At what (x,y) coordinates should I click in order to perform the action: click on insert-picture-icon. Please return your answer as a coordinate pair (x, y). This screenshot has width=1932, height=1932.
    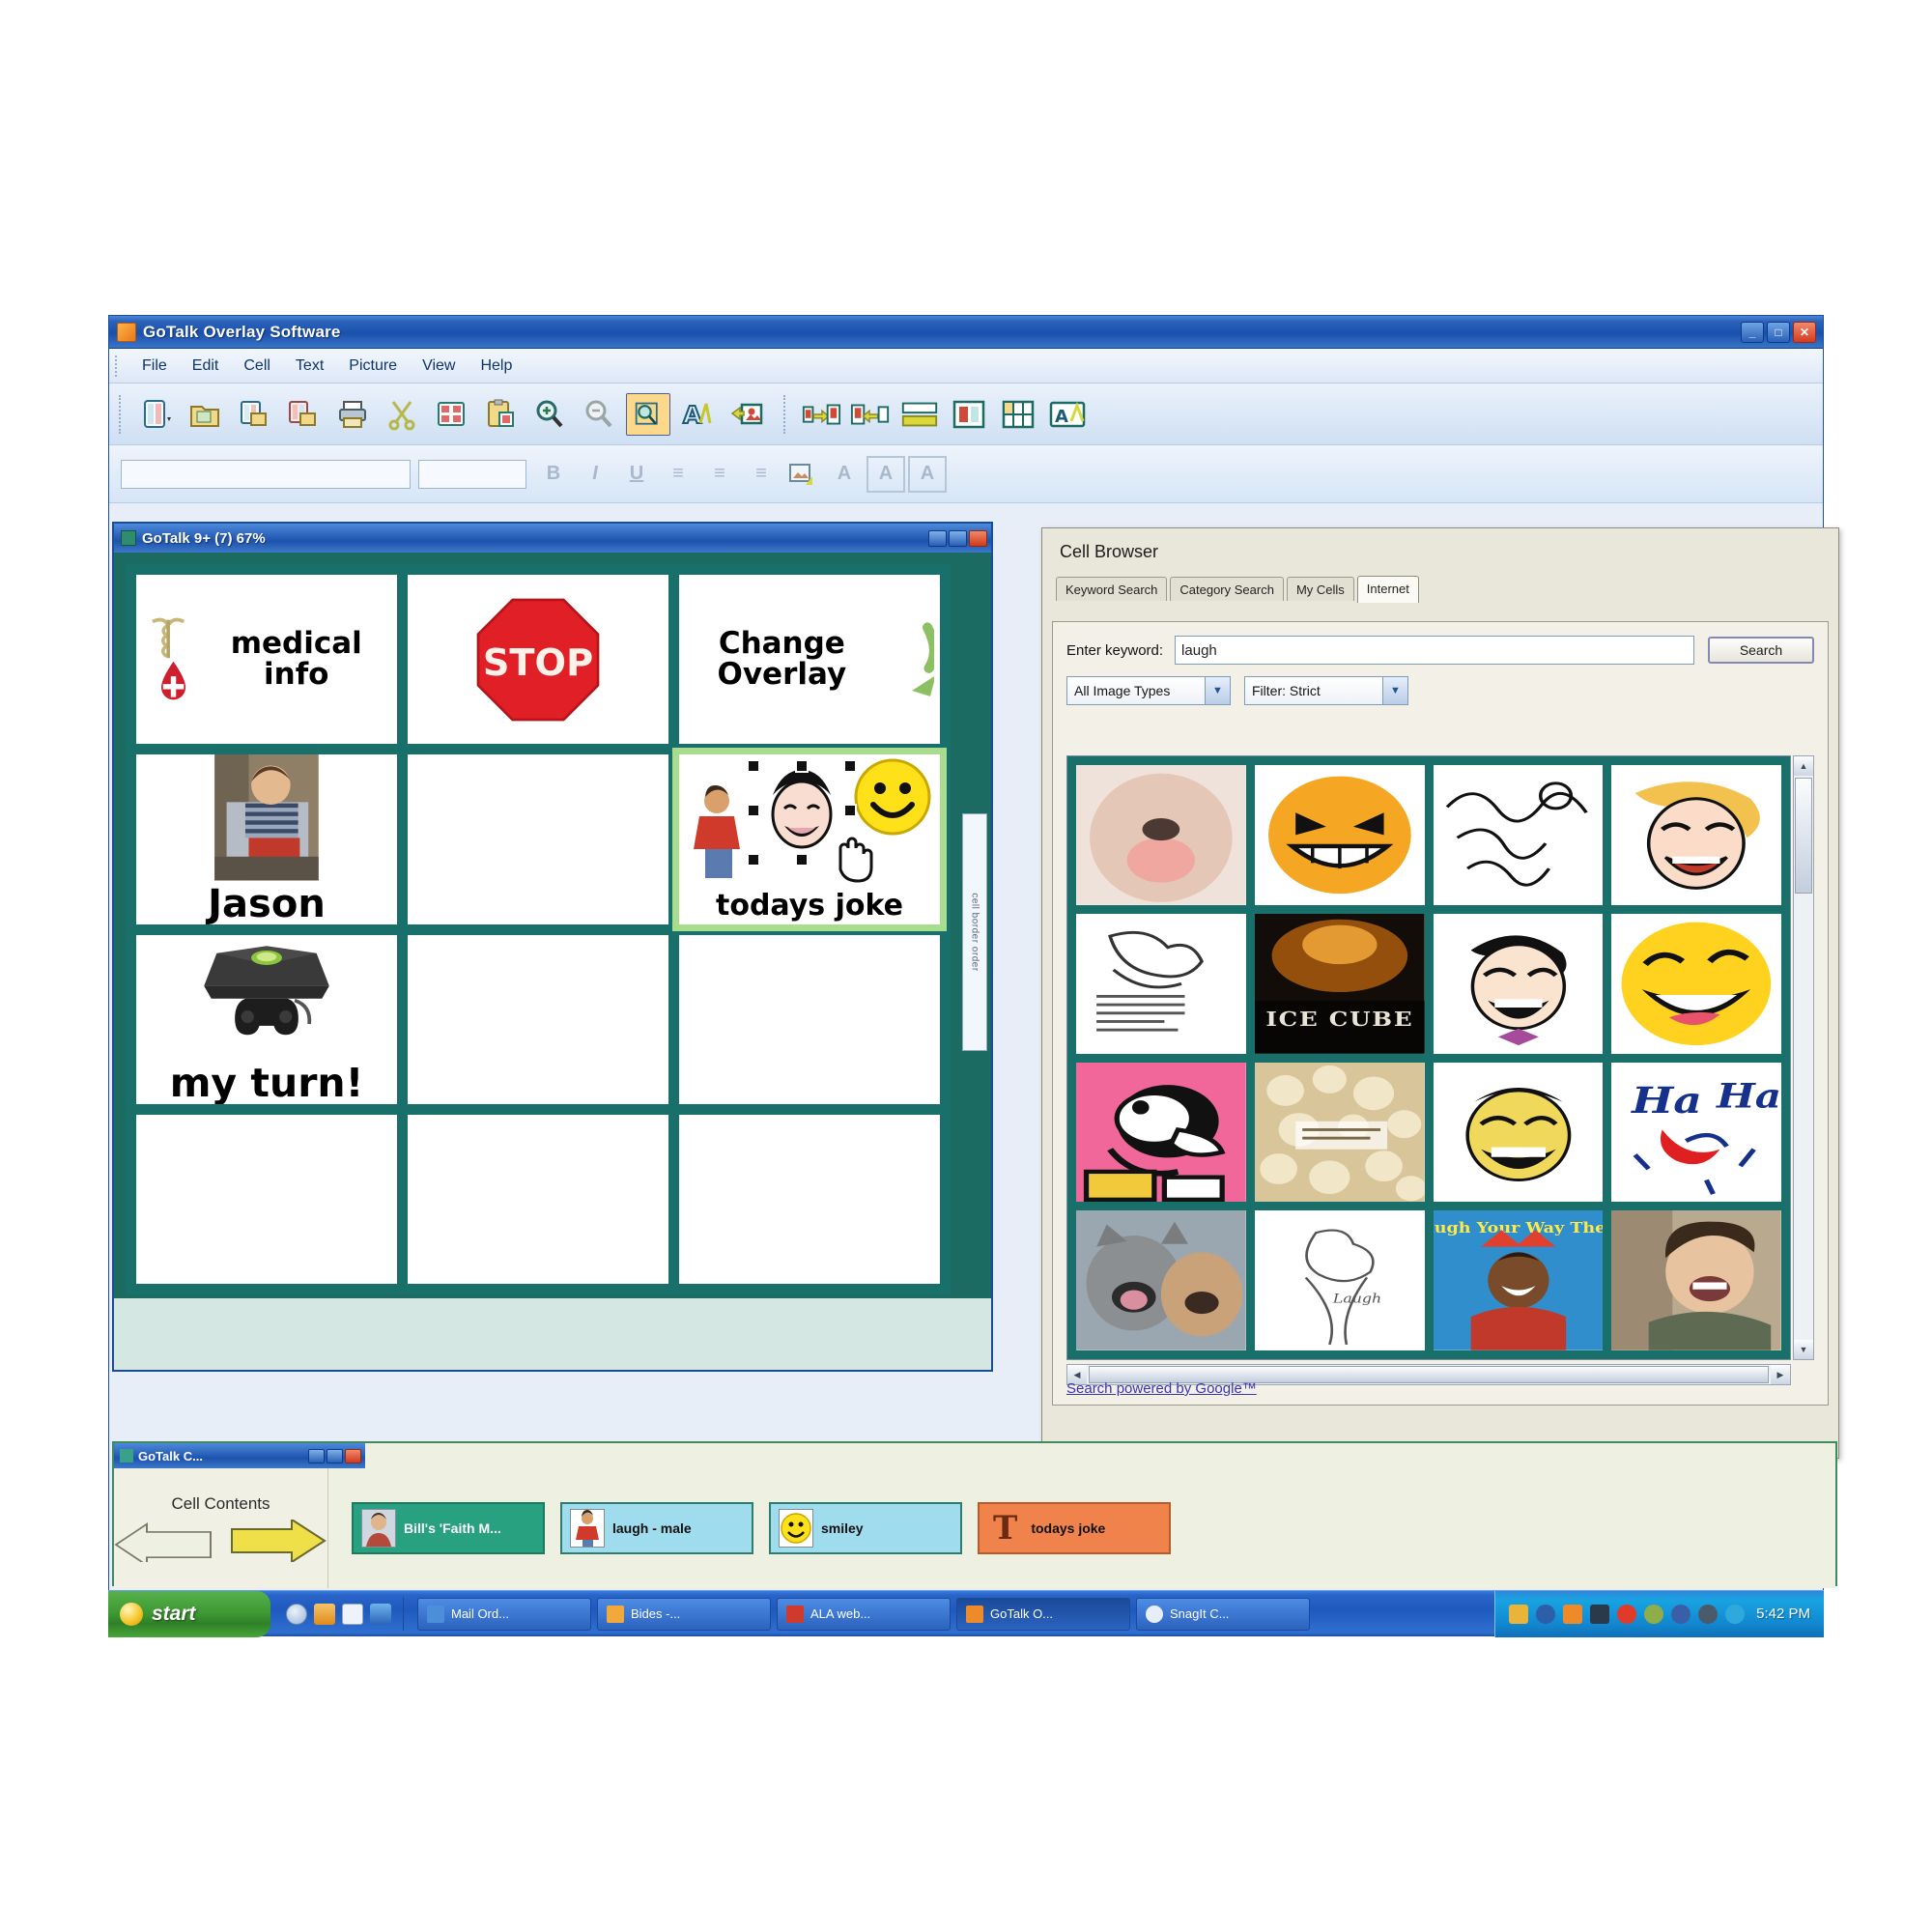
    Looking at the image, I should click on (746, 414).